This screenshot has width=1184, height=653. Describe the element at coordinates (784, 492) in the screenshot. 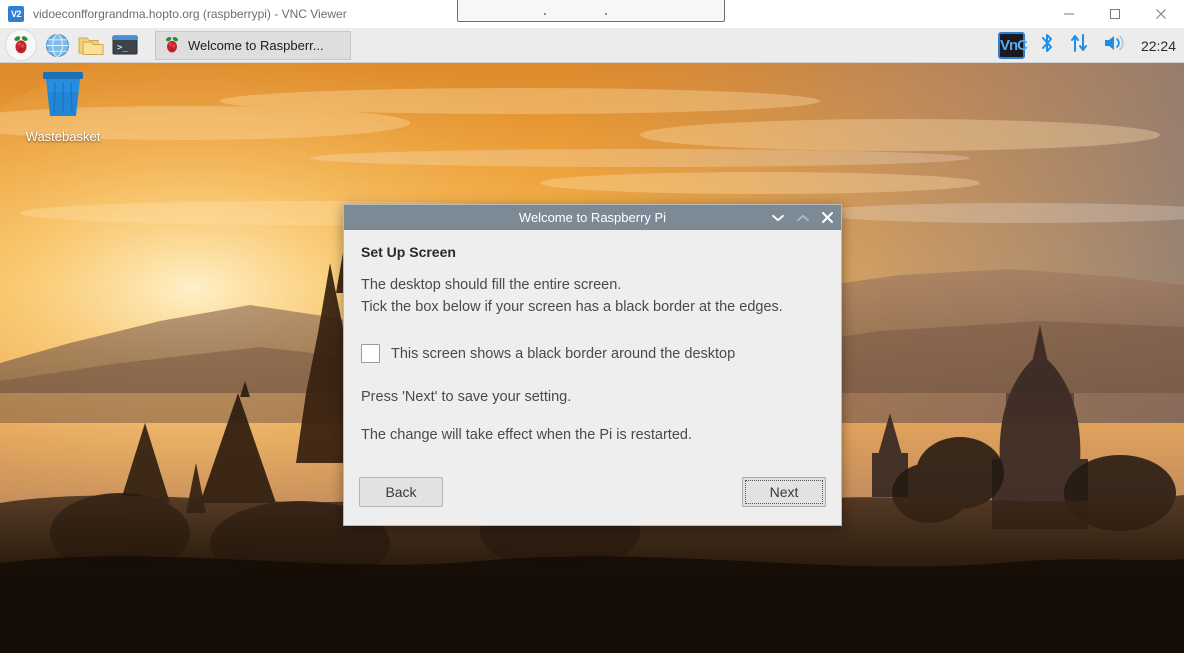

I see `next-button: Next` at that location.